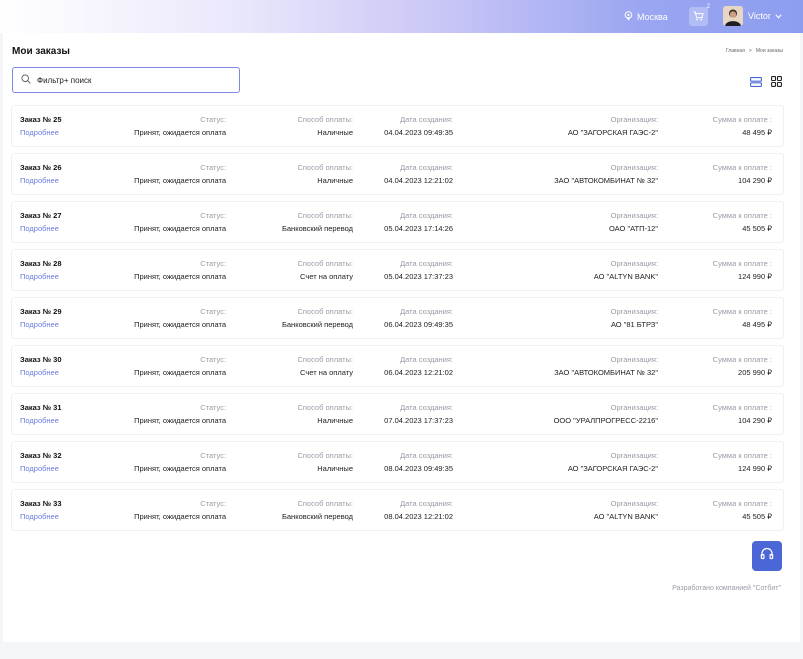 The width and height of the screenshot is (803, 659). I want to click on list-view-icon, so click(756, 83).